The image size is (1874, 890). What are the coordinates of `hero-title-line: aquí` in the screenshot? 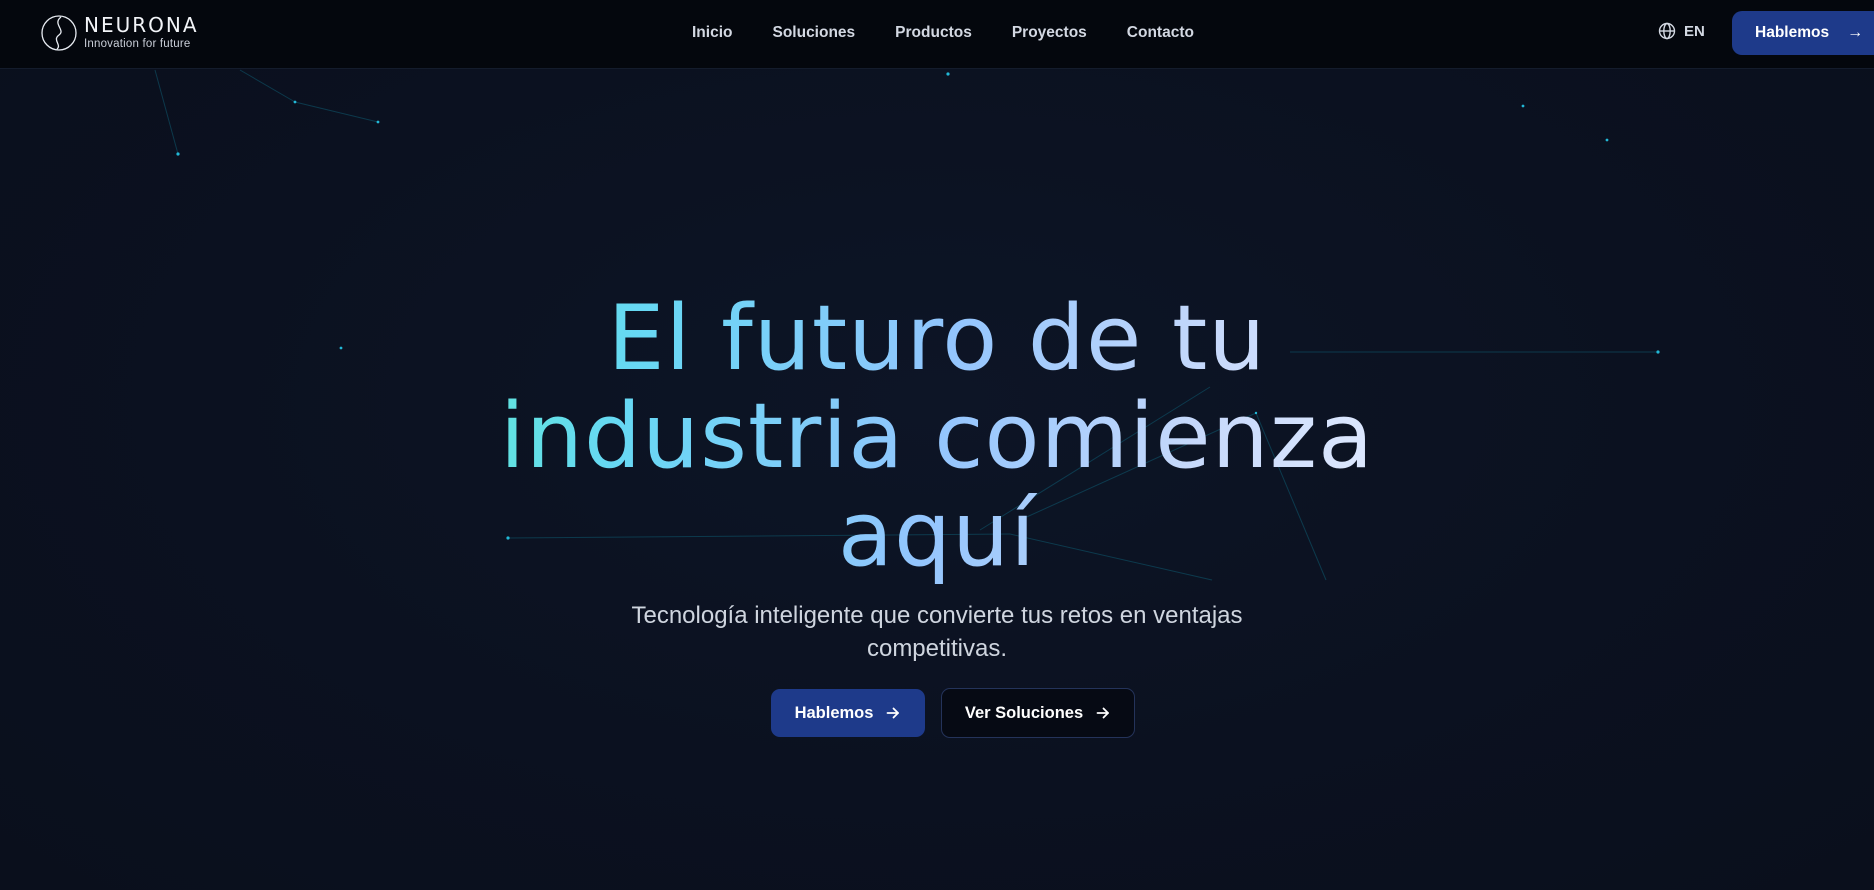 It's located at (937, 534).